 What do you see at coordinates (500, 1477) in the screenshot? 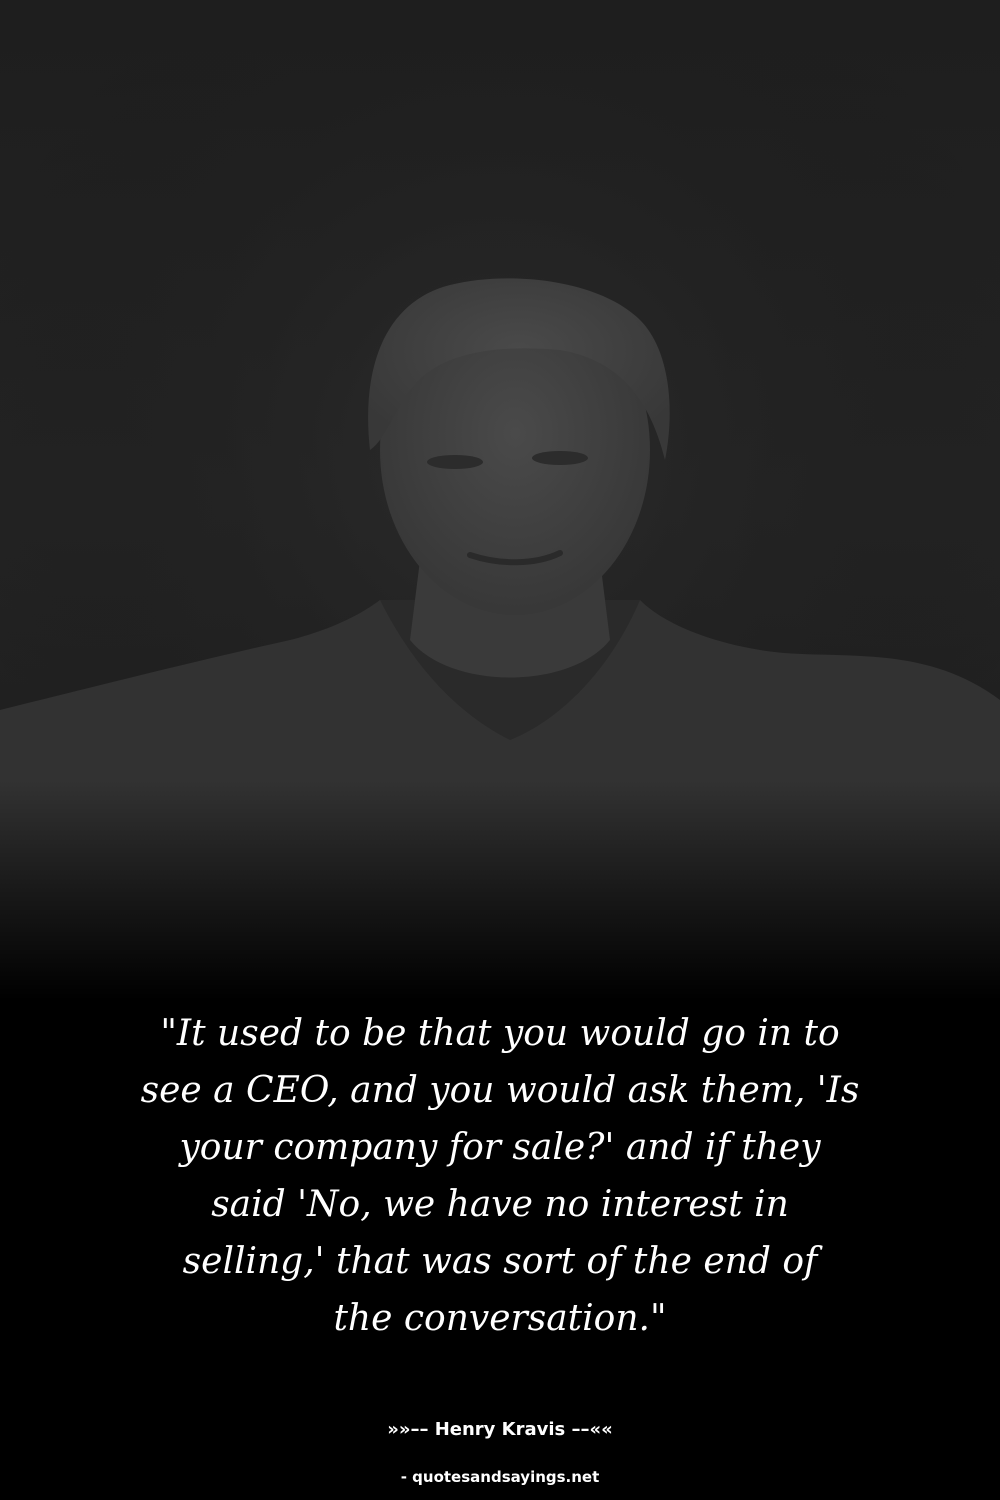
I see `source-site: - quotesandsayings.net` at bounding box center [500, 1477].